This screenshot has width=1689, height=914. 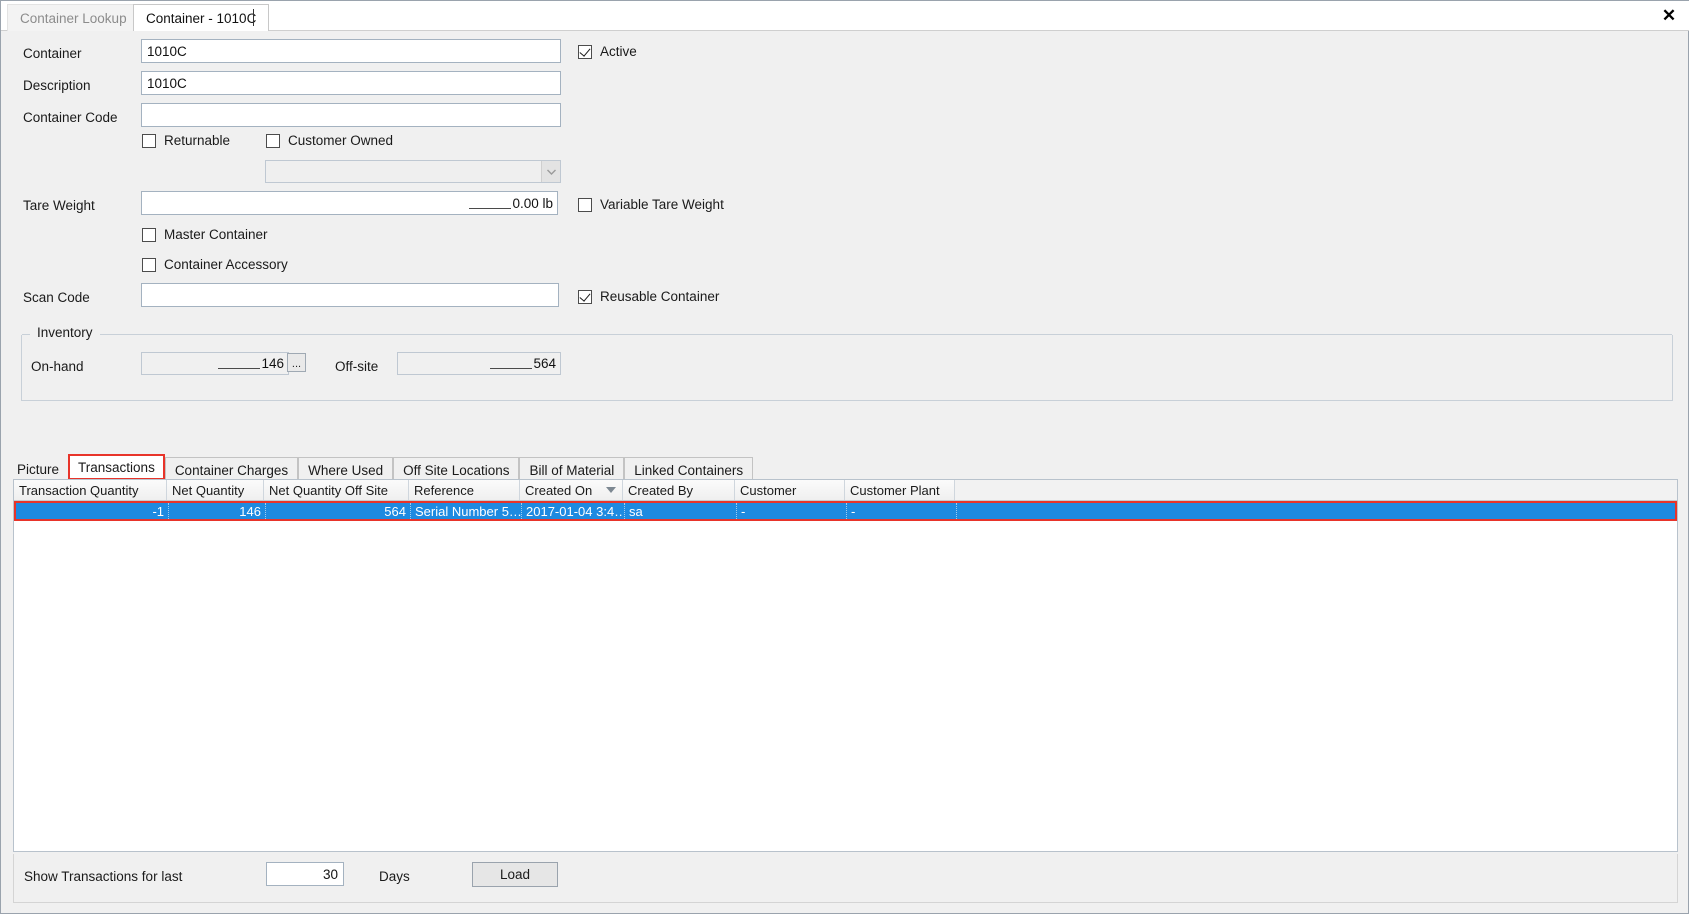 I want to click on reusable-container-checkbox-label: Reusable Container, so click(x=660, y=296).